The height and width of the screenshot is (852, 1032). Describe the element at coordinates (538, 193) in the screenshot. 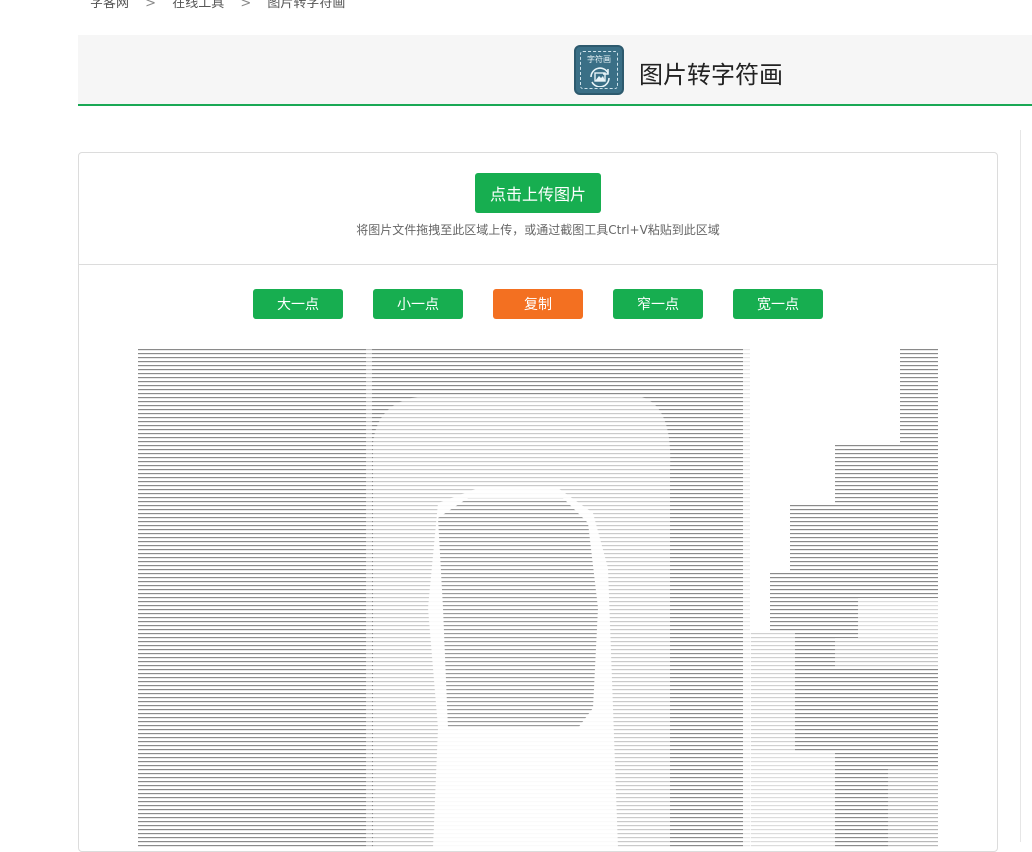

I see `upload-image-button: 点击上传图片` at that location.